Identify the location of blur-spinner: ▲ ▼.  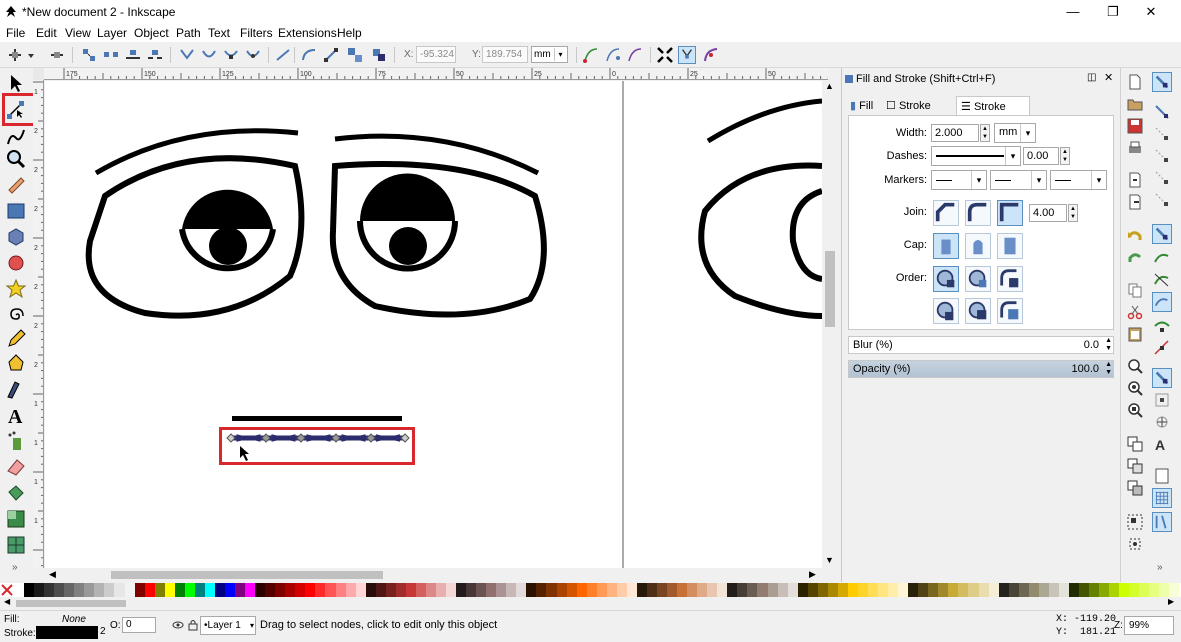
(1108, 345).